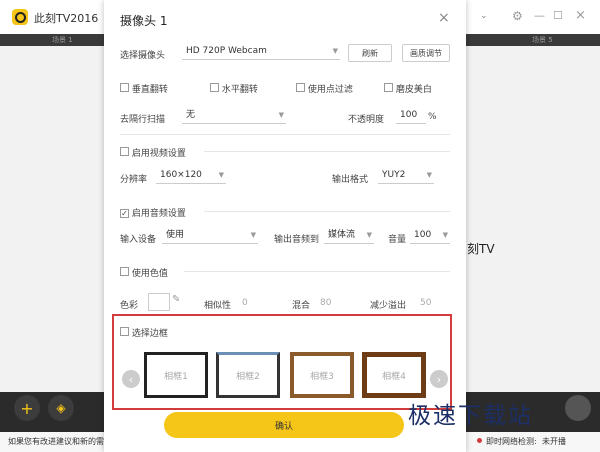  What do you see at coordinates (558, 15) in the screenshot?
I see `maximize-icon: ☐` at bounding box center [558, 15].